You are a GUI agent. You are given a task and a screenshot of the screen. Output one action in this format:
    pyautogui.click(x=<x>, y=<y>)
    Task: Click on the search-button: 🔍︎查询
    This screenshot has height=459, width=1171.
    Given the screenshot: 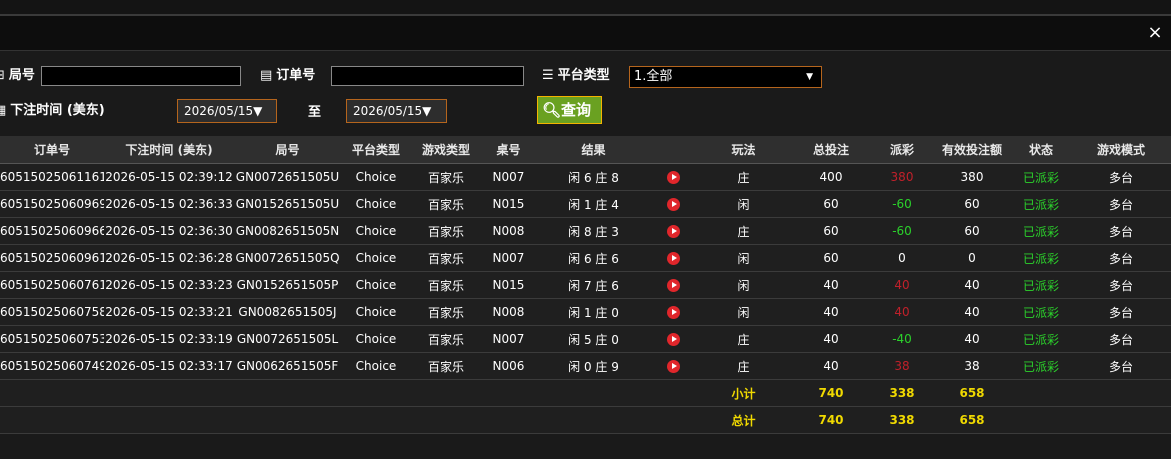 What is the action you would take?
    pyautogui.click(x=569, y=110)
    